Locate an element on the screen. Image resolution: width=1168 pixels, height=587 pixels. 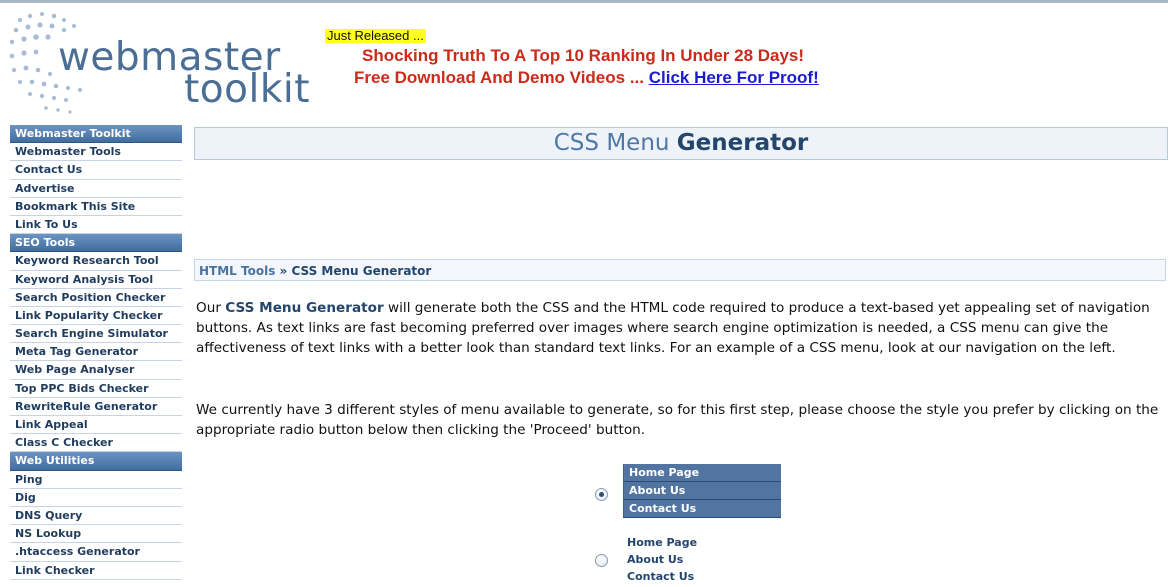
style-2-item-home: Home Page is located at coordinates (662, 542).